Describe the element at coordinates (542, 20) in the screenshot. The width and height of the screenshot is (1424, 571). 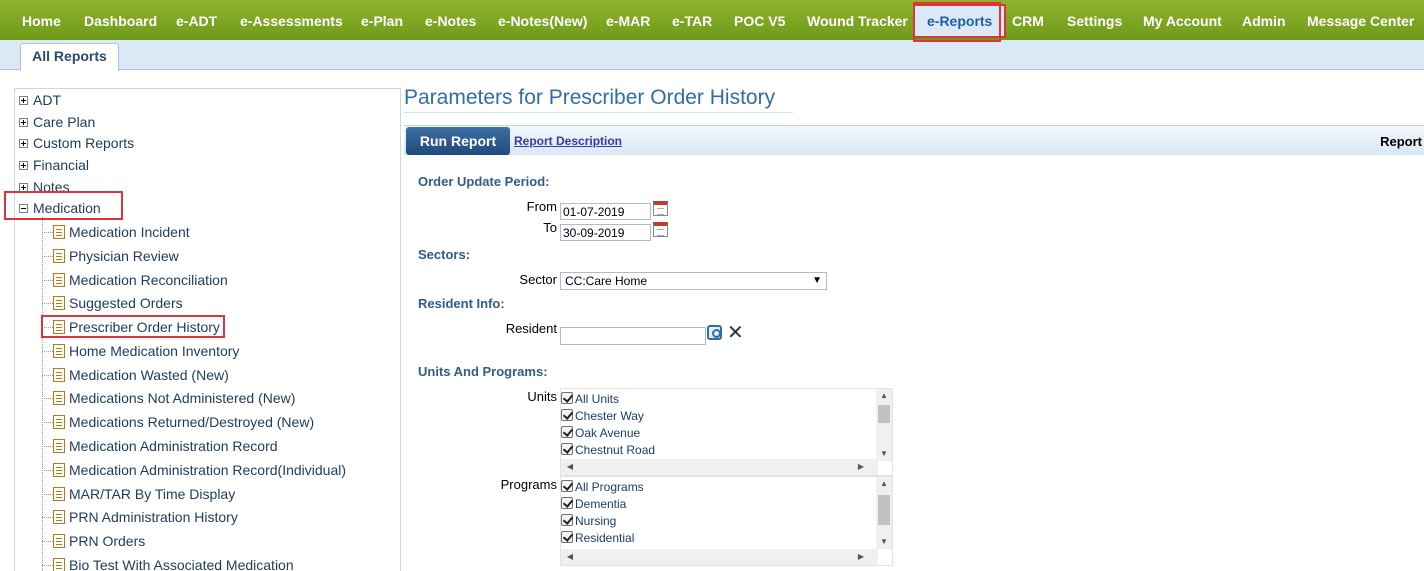
I see `nav-e-notes-new: e-Notes(New)` at that location.